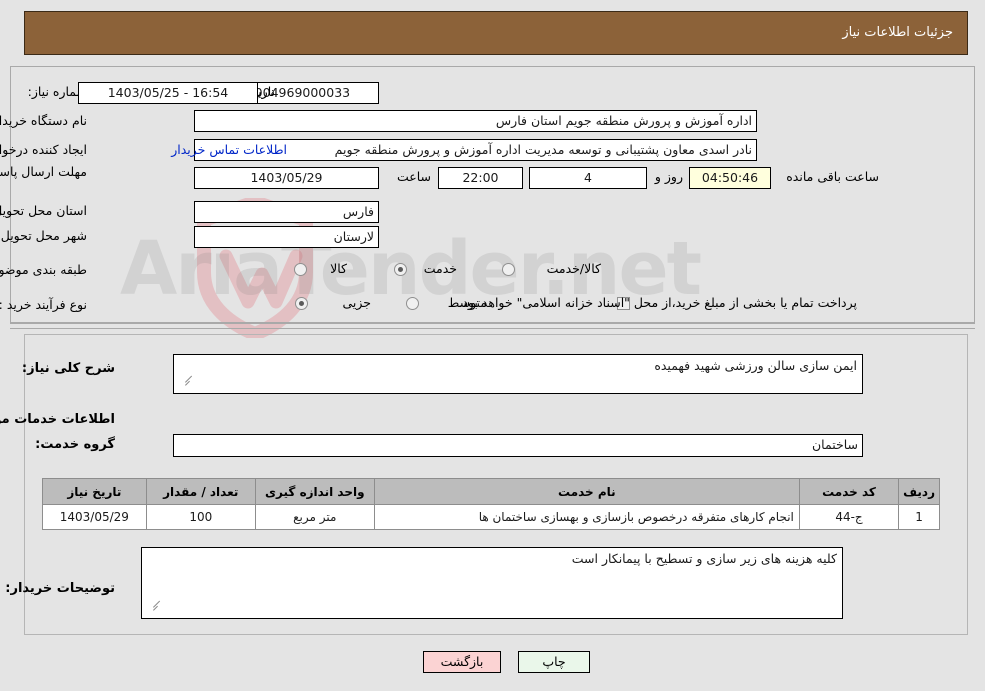  What do you see at coordinates (200, 517) in the screenshot?
I see `cell-quantity: 100` at bounding box center [200, 517].